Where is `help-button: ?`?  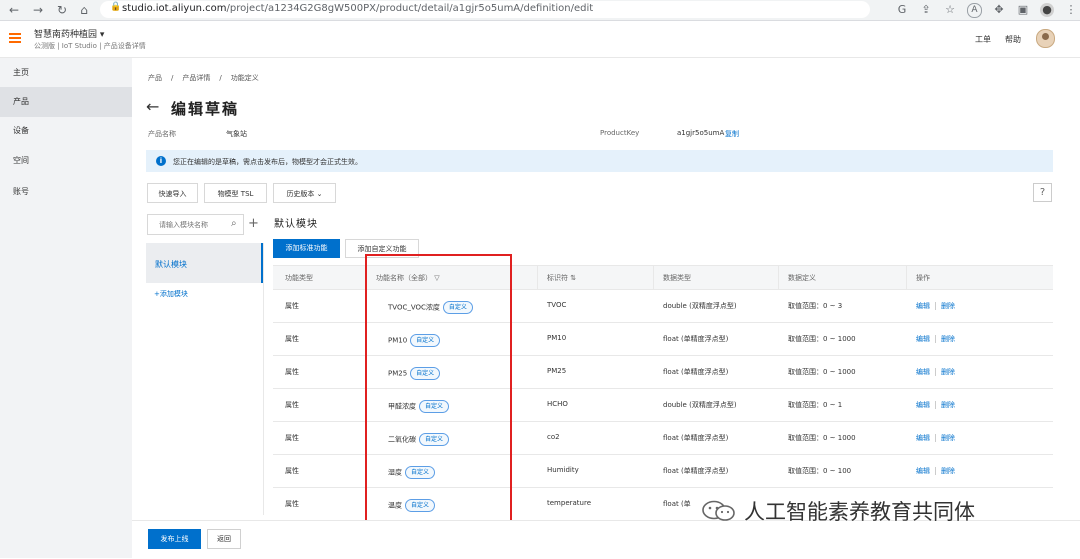
help-button: ? is located at coordinates (1042, 192).